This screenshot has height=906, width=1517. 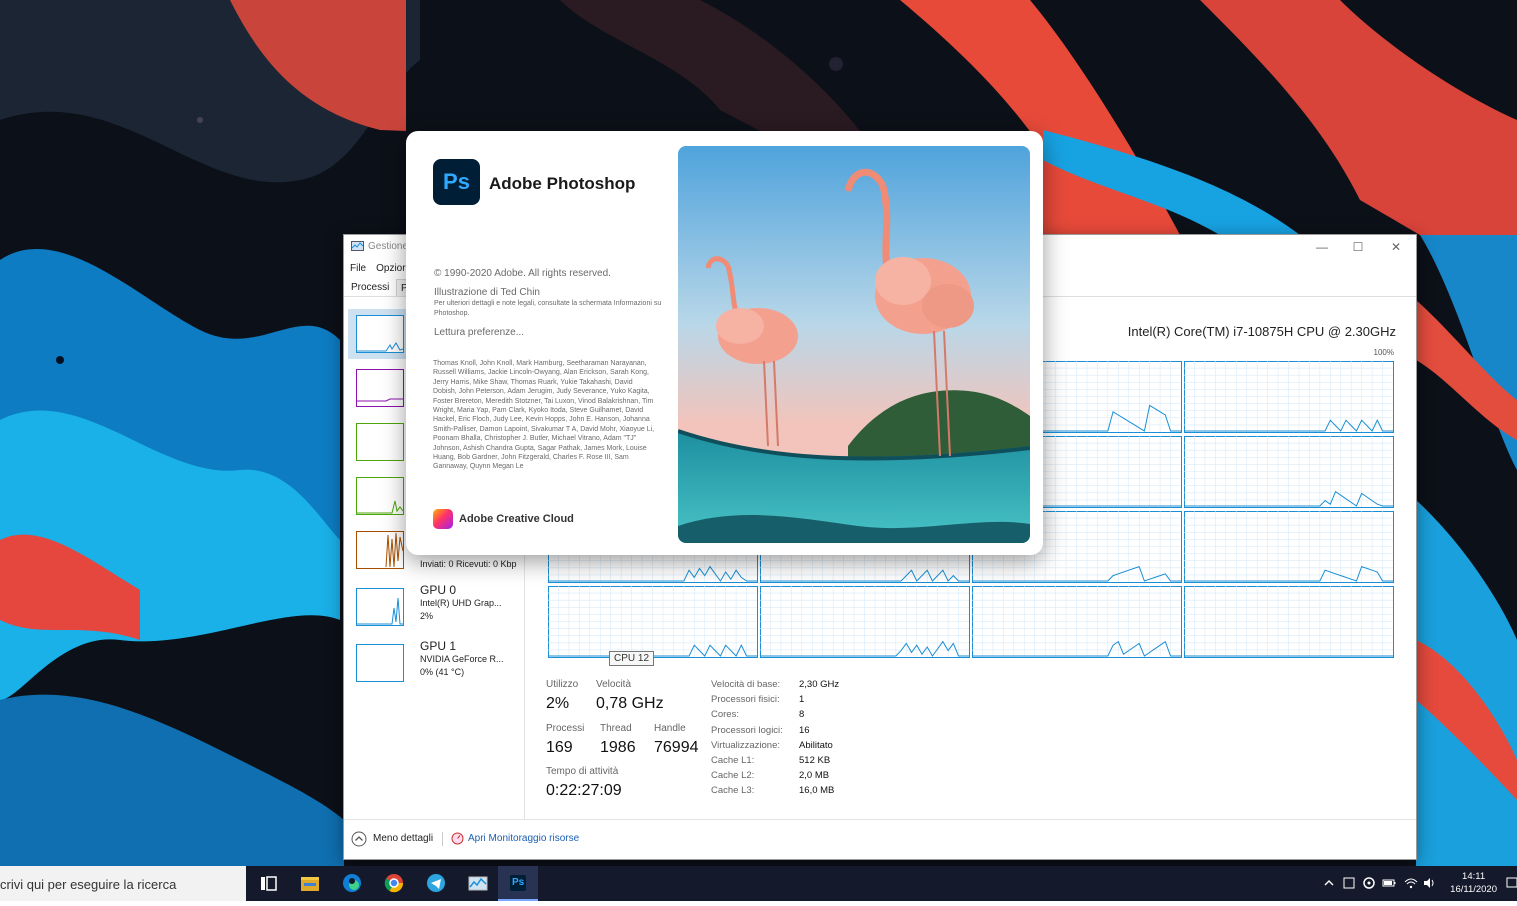 What do you see at coordinates (403, 838) in the screenshot?
I see `fewer-details-link: Meno dettagli` at bounding box center [403, 838].